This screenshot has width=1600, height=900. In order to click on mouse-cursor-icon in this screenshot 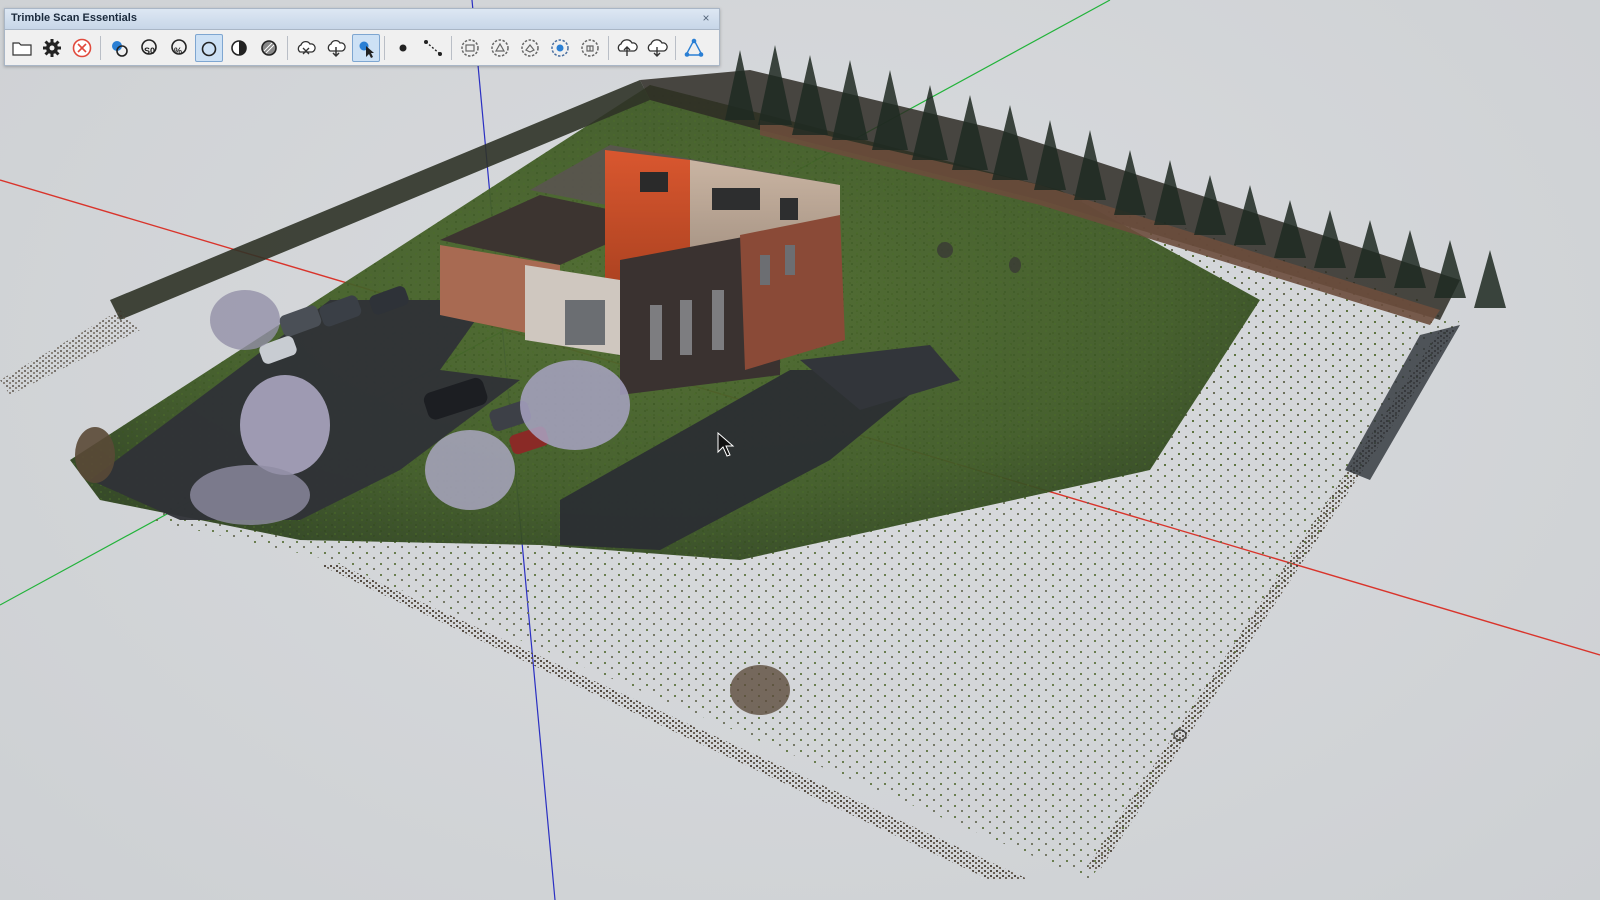, I will do `click(726, 444)`.